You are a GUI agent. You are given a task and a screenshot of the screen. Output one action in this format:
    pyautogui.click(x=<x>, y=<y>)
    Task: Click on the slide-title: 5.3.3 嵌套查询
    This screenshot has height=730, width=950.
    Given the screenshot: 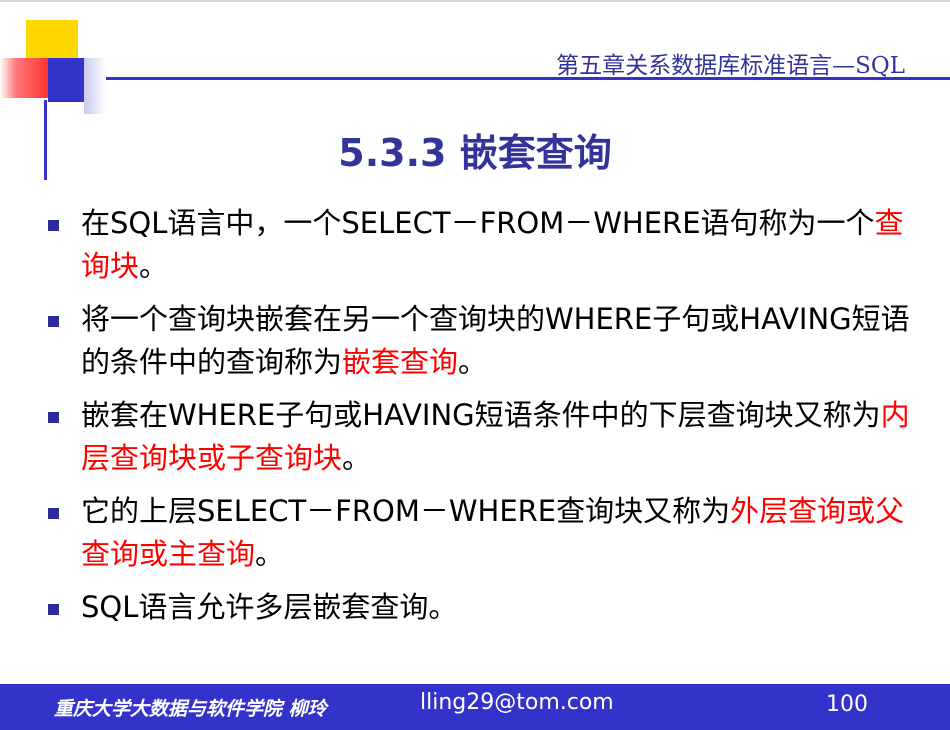 What is the action you would take?
    pyautogui.click(x=475, y=153)
    